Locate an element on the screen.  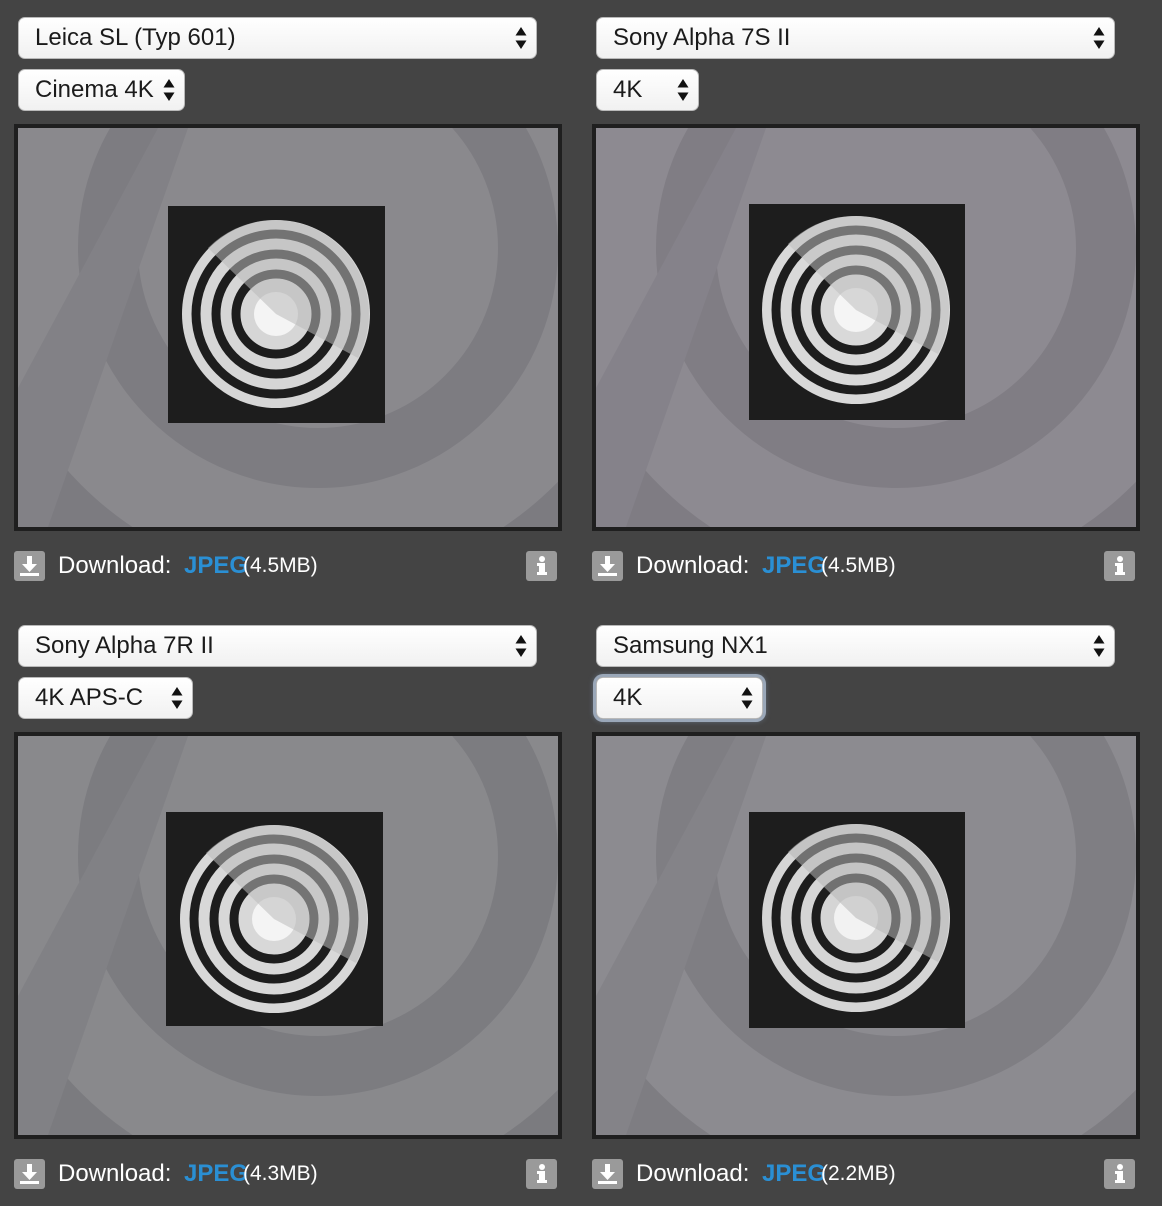
mode-select-value: Cinema 4K is located at coordinates (94, 89).